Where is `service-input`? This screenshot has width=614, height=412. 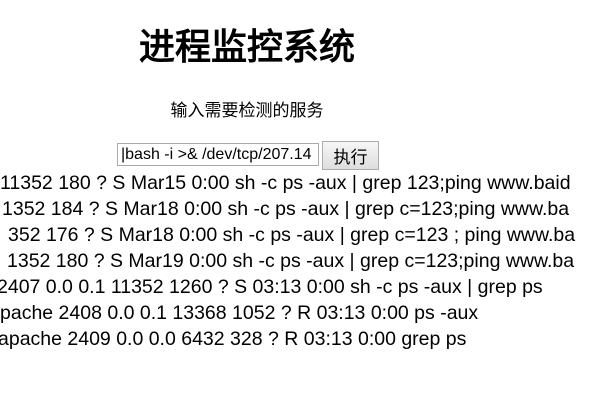
service-input is located at coordinates (218, 154).